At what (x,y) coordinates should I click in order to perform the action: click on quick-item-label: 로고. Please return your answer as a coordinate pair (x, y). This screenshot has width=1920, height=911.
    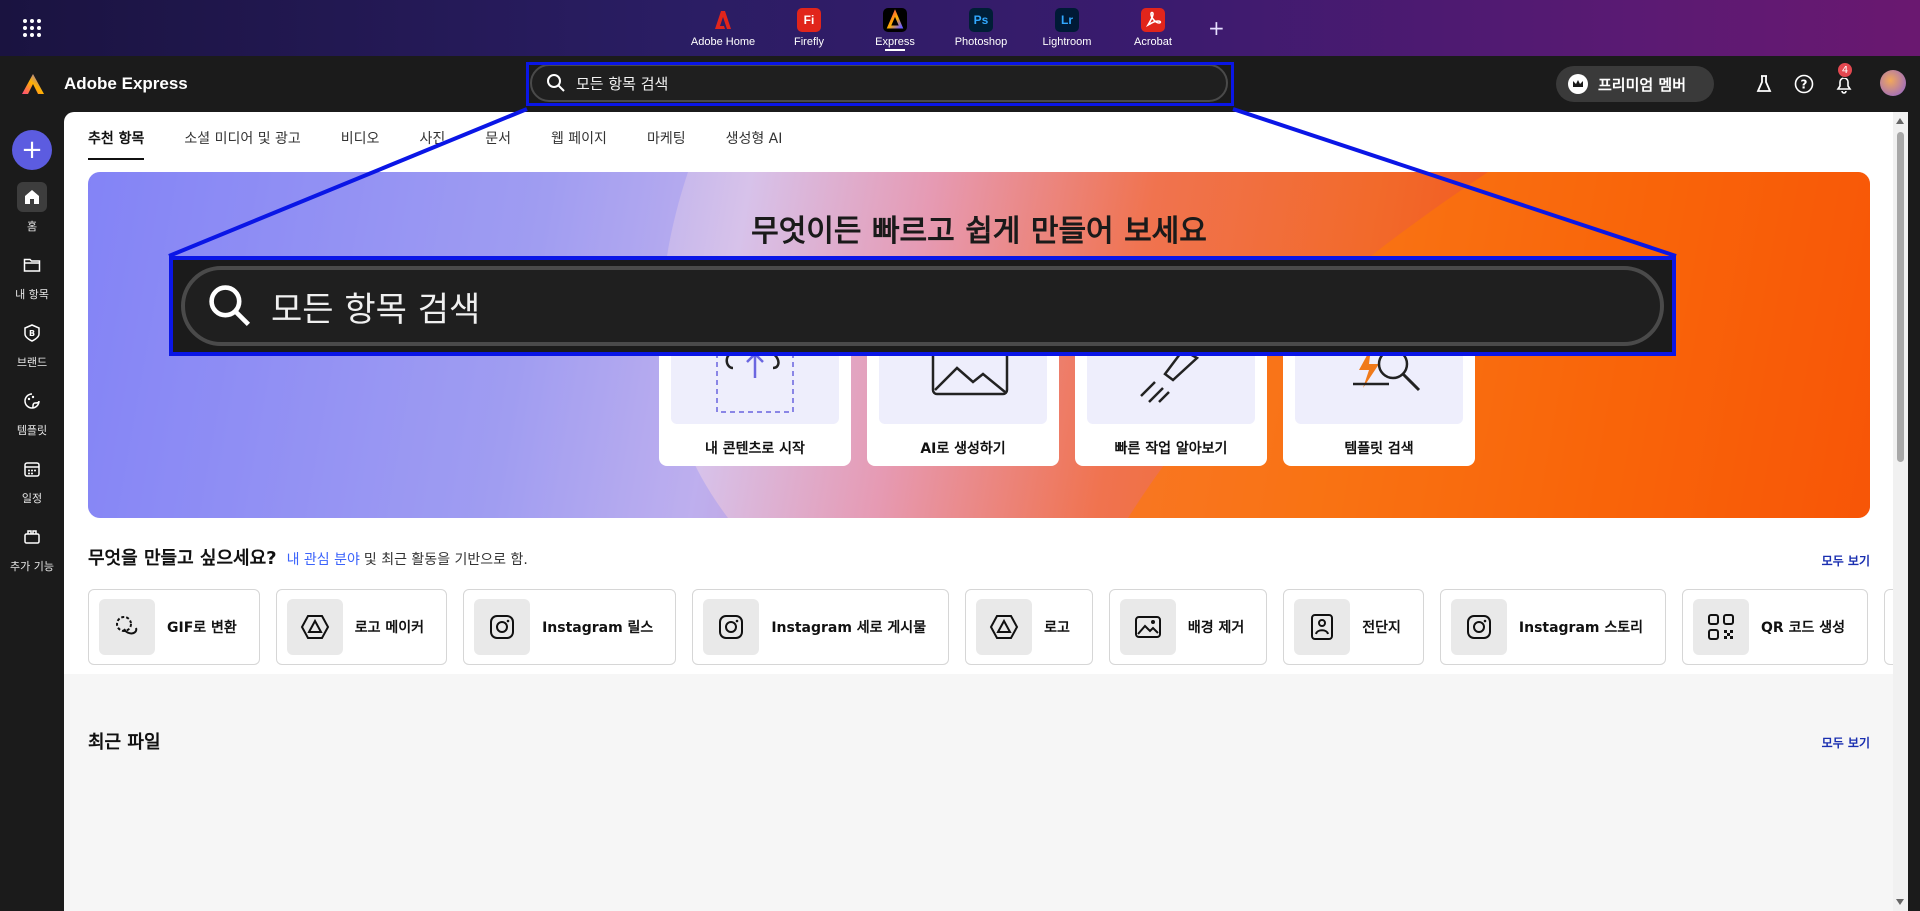
    Looking at the image, I should click on (1057, 628).